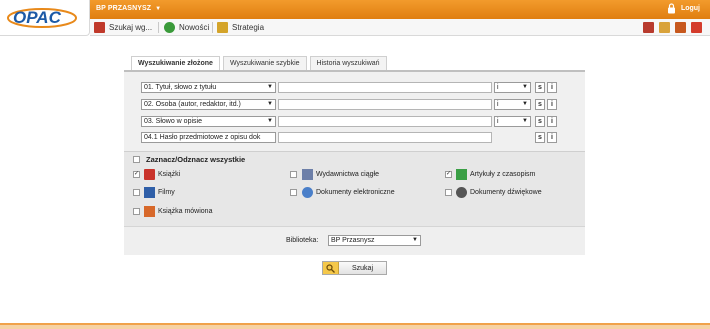  What do you see at coordinates (149, 174) in the screenshot?
I see `book-icon` at bounding box center [149, 174].